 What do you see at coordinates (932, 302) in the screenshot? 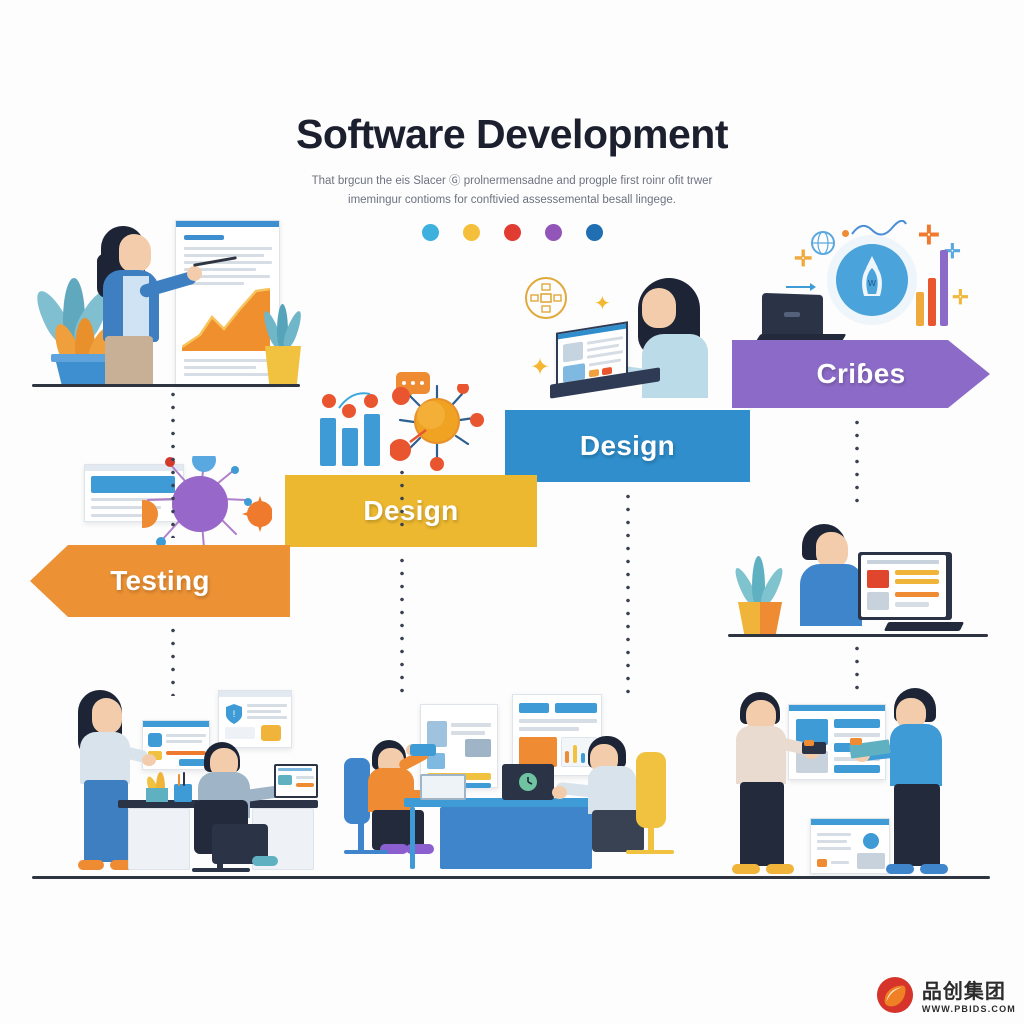
I see `mini-bar-red` at bounding box center [932, 302].